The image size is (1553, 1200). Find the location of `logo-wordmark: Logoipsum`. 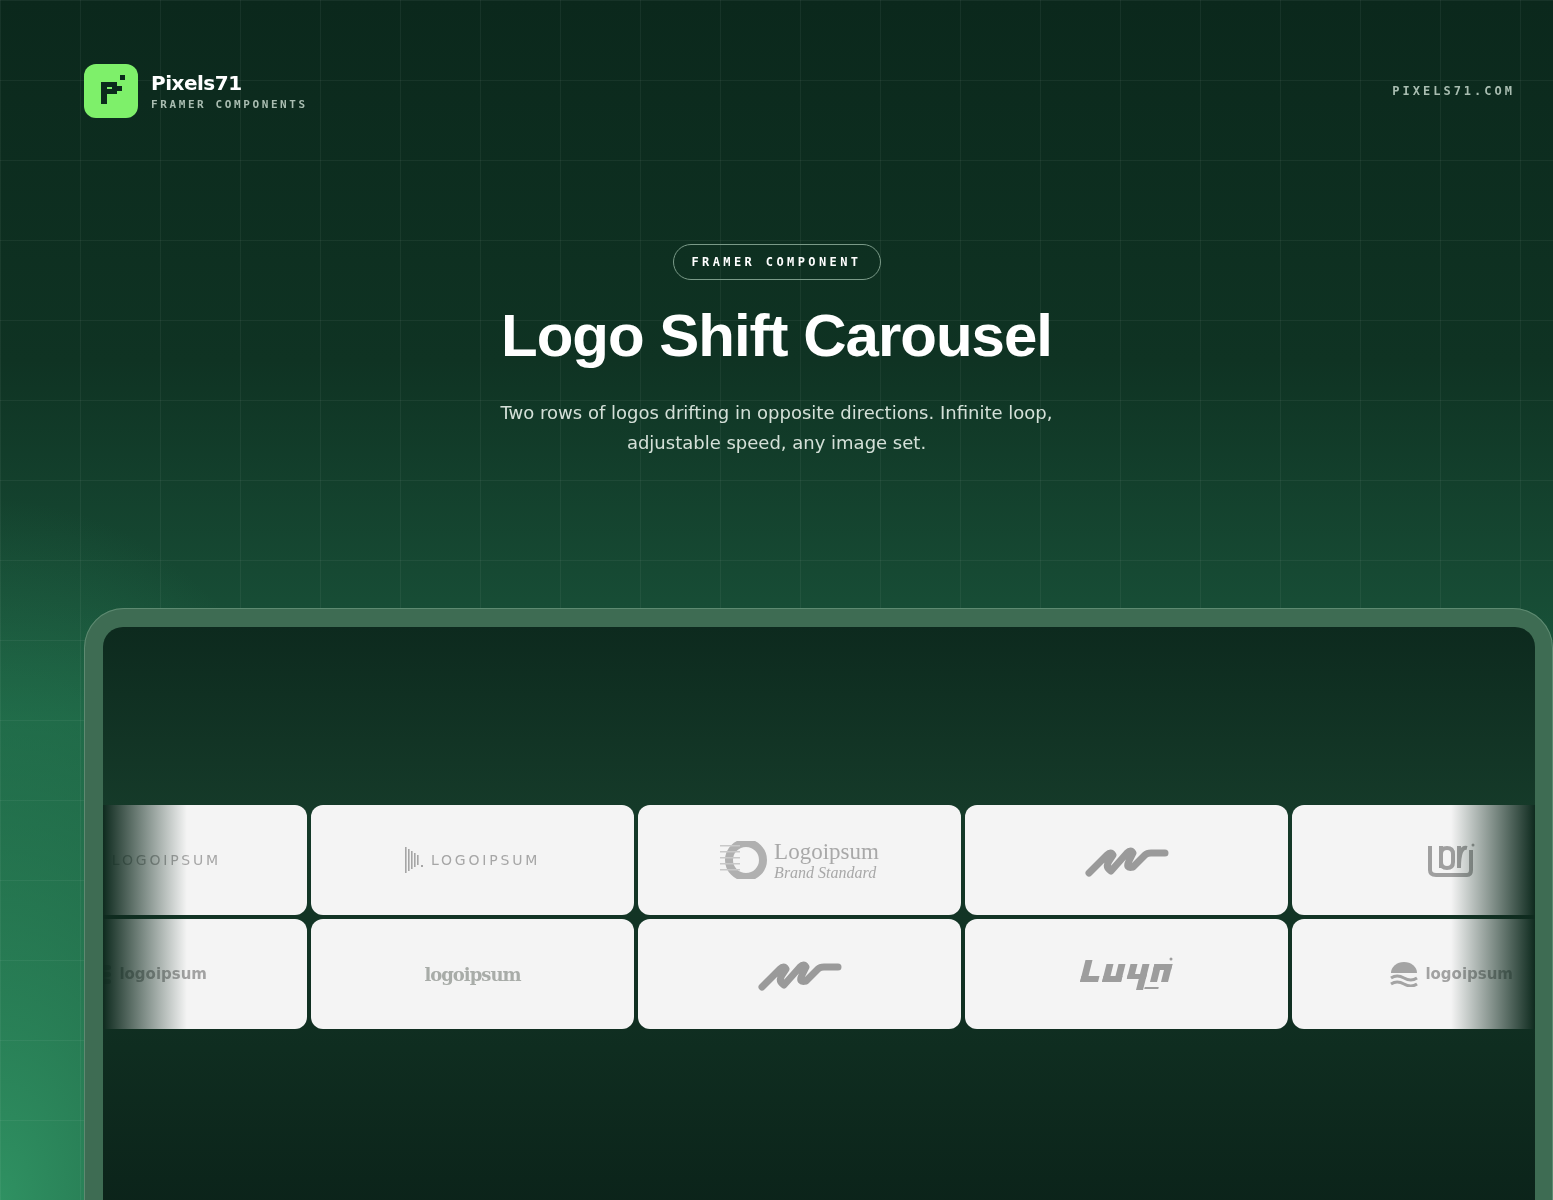

logo-wordmark: Logoipsum is located at coordinates (826, 851).